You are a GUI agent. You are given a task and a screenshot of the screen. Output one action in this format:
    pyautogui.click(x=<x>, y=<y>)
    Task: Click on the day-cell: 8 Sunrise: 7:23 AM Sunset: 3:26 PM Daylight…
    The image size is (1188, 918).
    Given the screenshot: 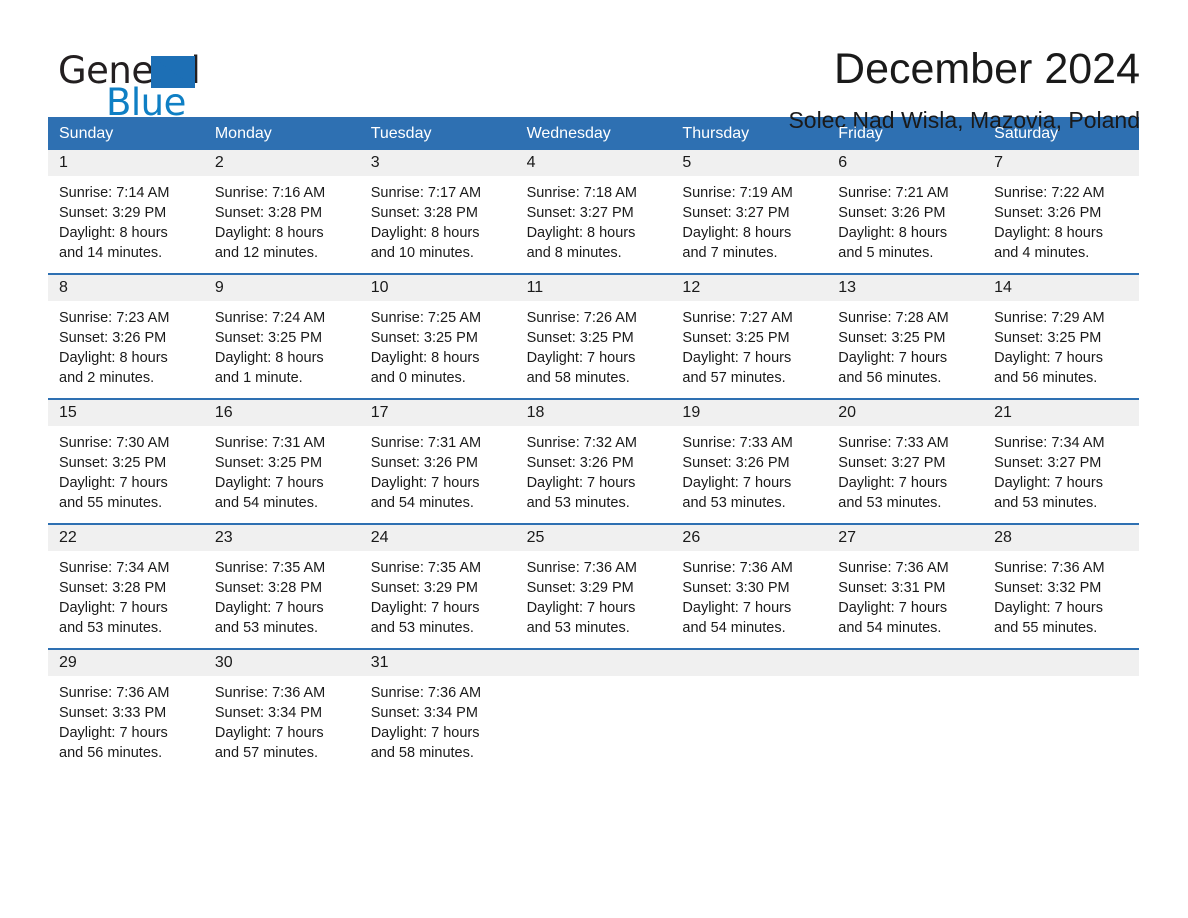 What is the action you would take?
    pyautogui.click(x=126, y=336)
    